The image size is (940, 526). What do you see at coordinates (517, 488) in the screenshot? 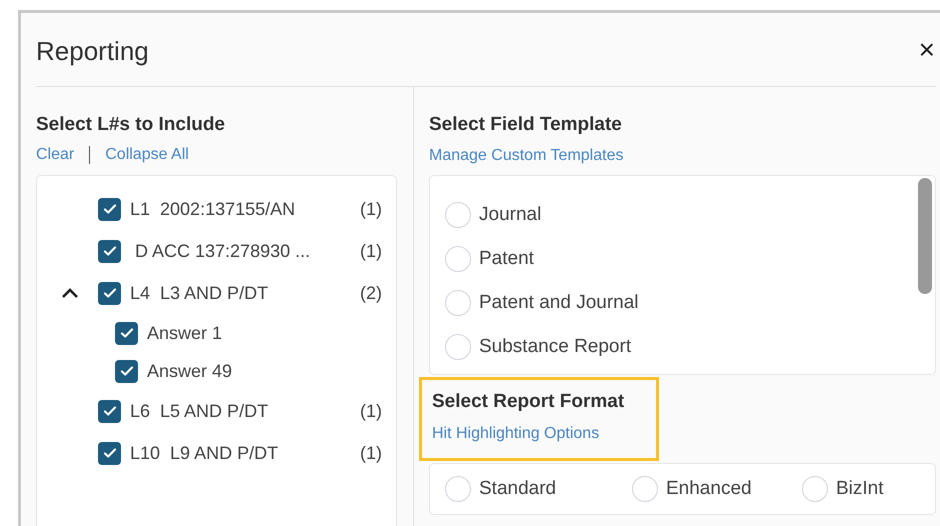
I see `option-label: Standard` at bounding box center [517, 488].